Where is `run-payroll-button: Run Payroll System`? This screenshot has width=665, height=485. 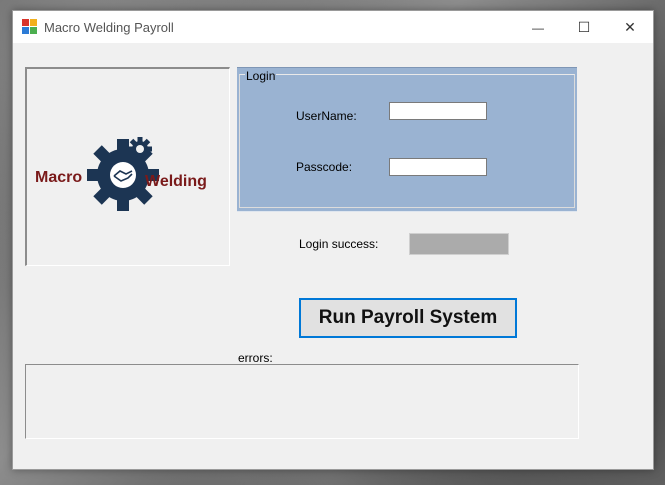 run-payroll-button: Run Payroll System is located at coordinates (408, 318).